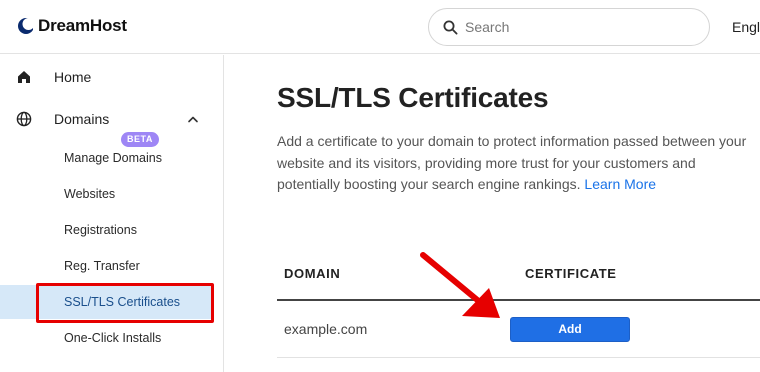  Describe the element at coordinates (112, 77) in the screenshot. I see `sidebar-item-home: Home` at that location.